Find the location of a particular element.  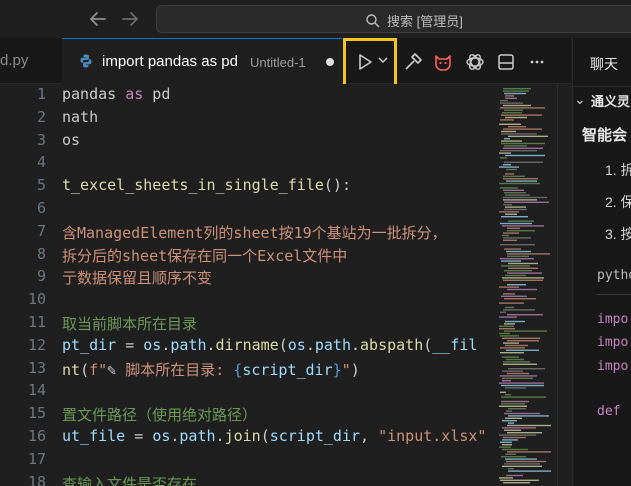

code-token: ut_file is located at coordinates (94, 436).